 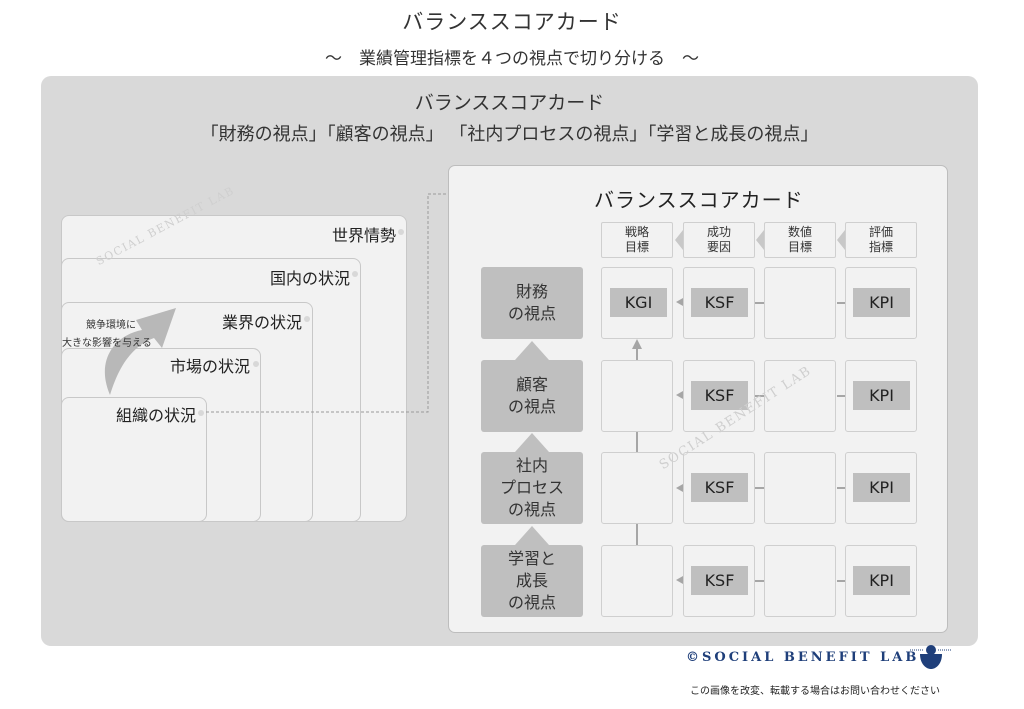 I want to click on main-subtitle: ～ 業績管理指標を４つの視点で切り分ける ～, so click(x=512, y=59).